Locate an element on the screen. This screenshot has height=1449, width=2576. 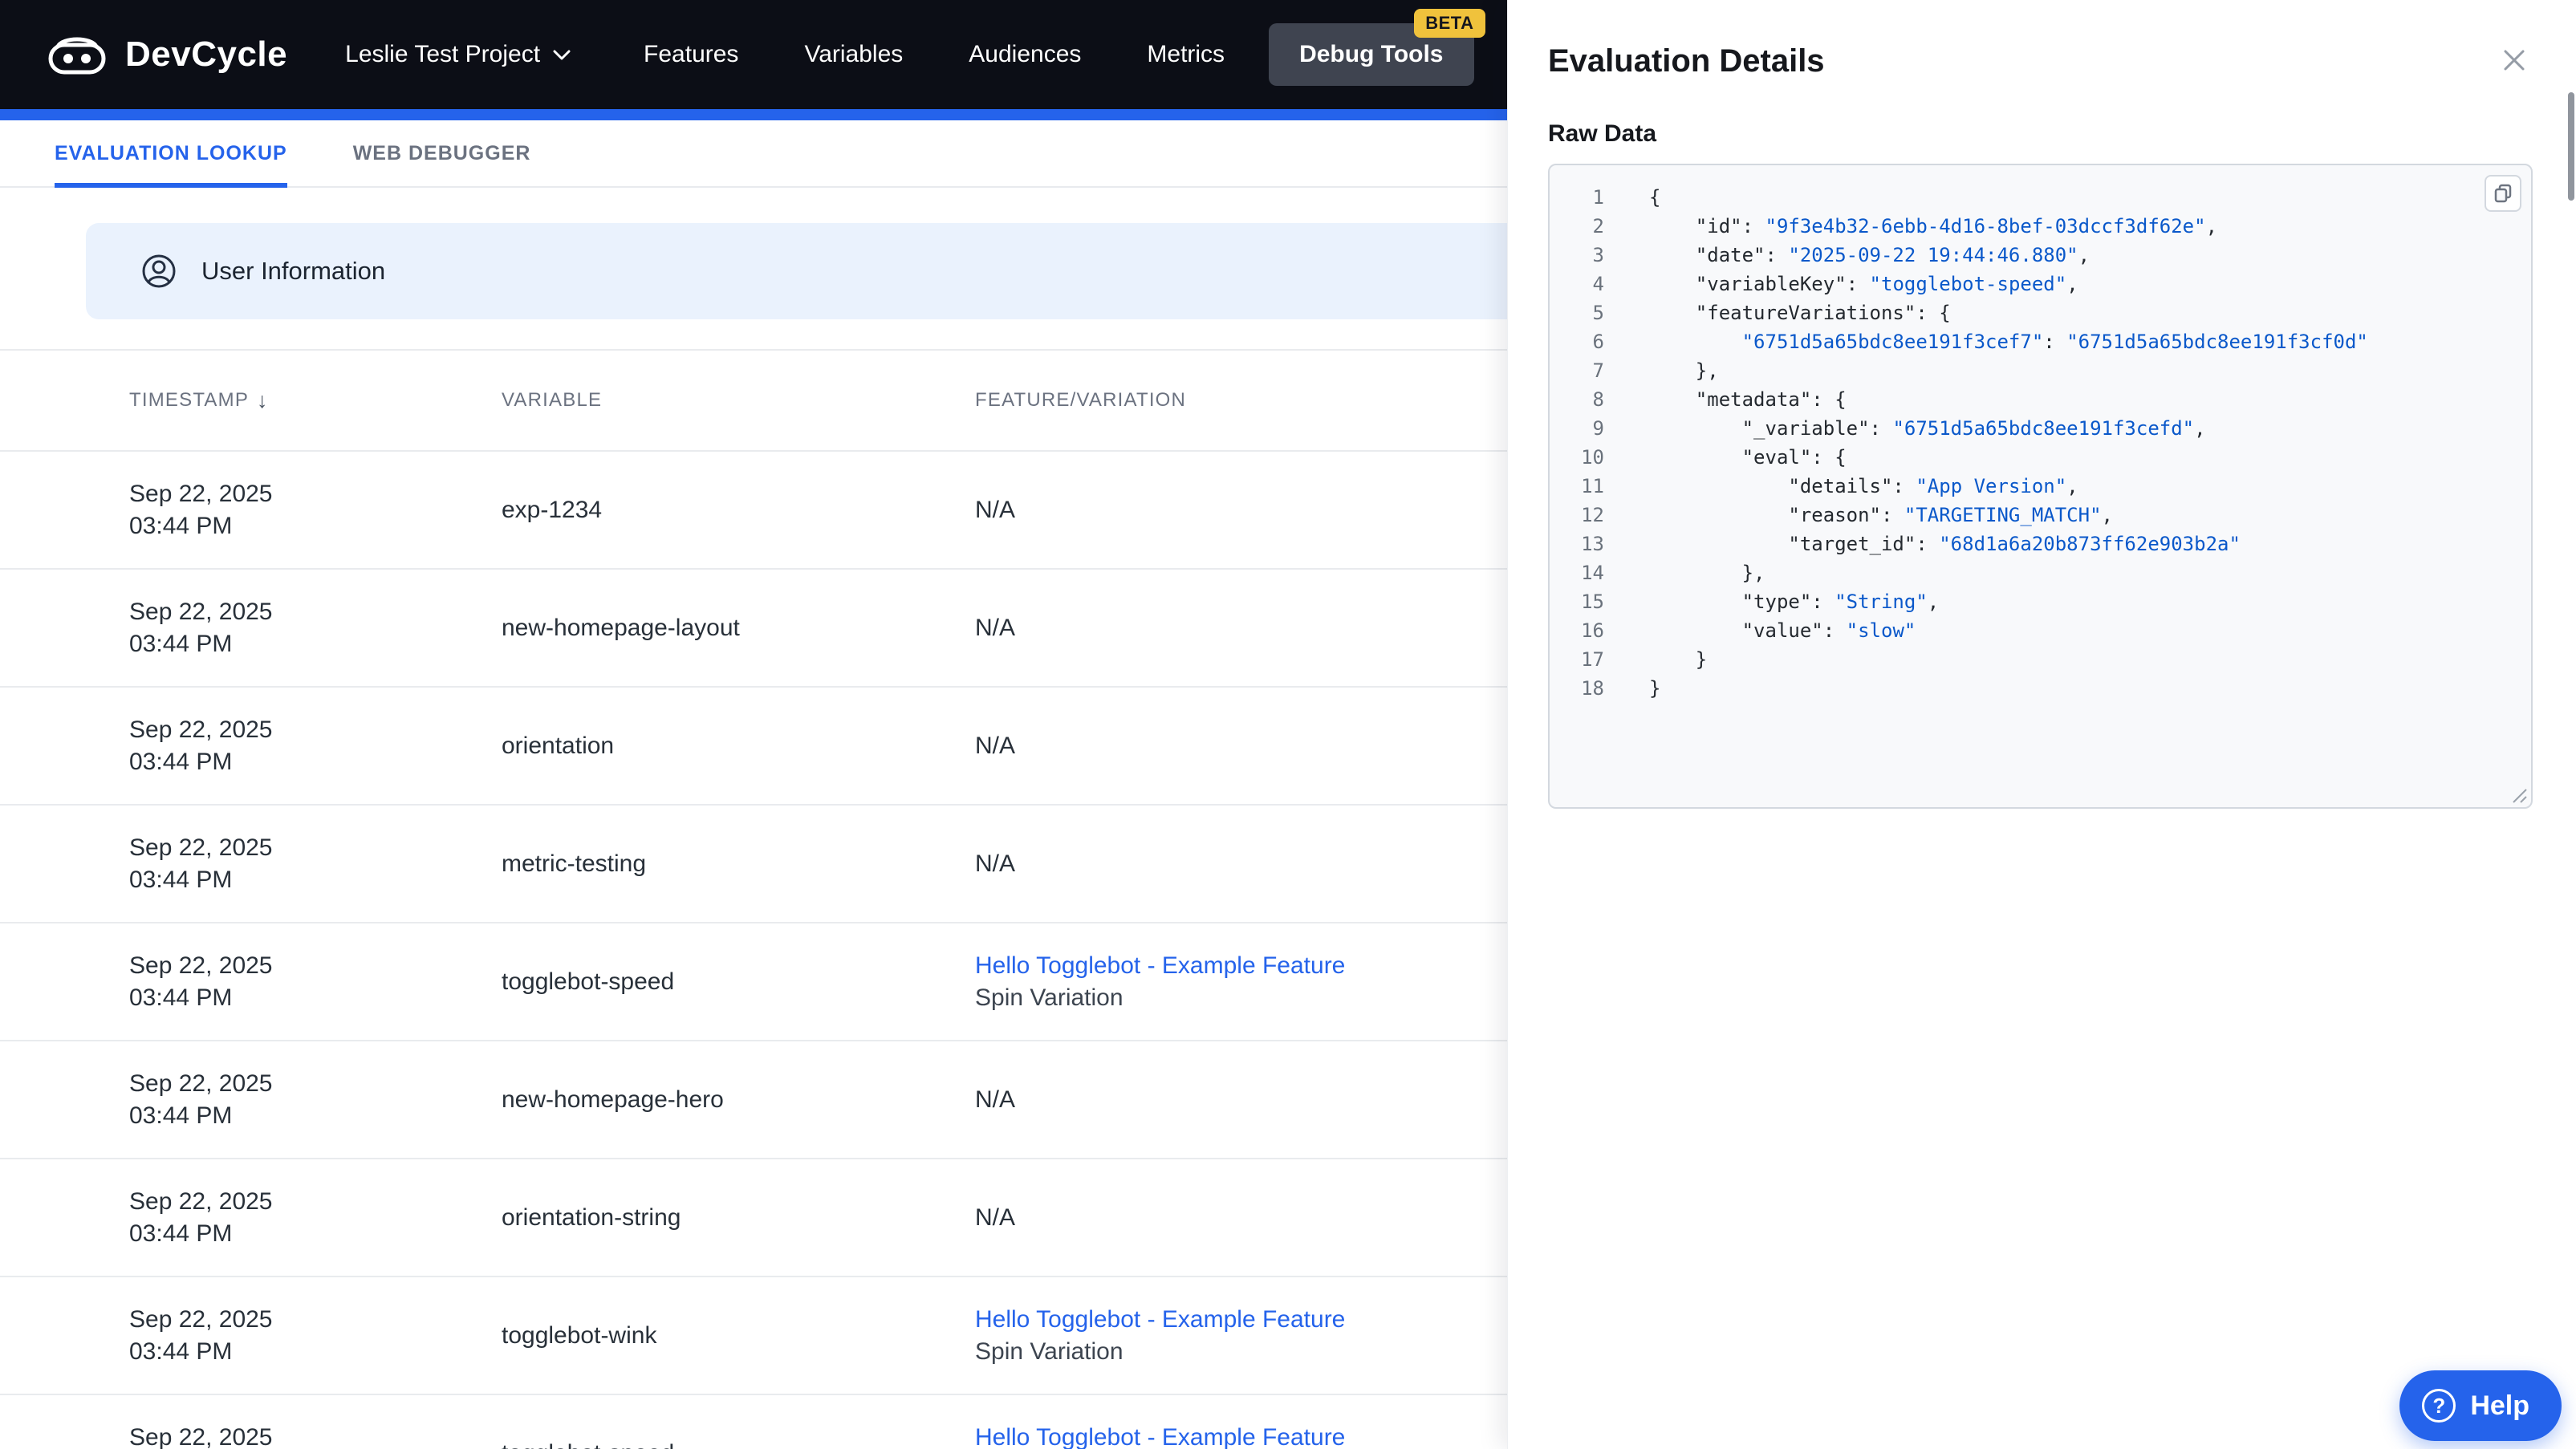
project-name: Leslie Test Project is located at coordinates (443, 54).